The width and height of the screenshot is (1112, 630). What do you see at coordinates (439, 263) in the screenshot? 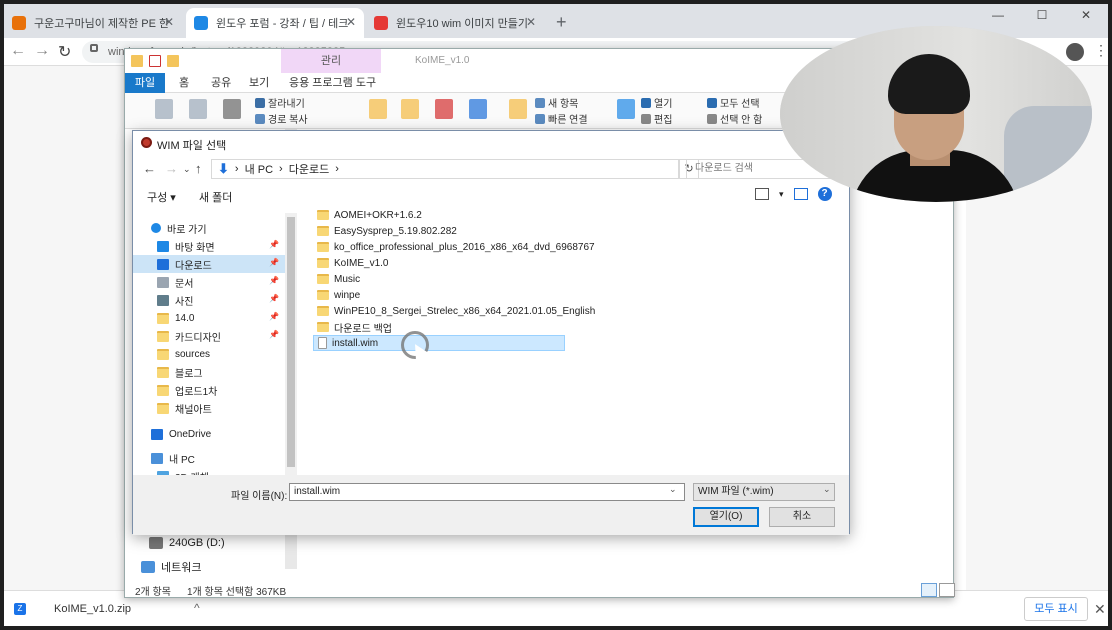
I see `folder-item: KoIME_v1.0` at bounding box center [439, 263].